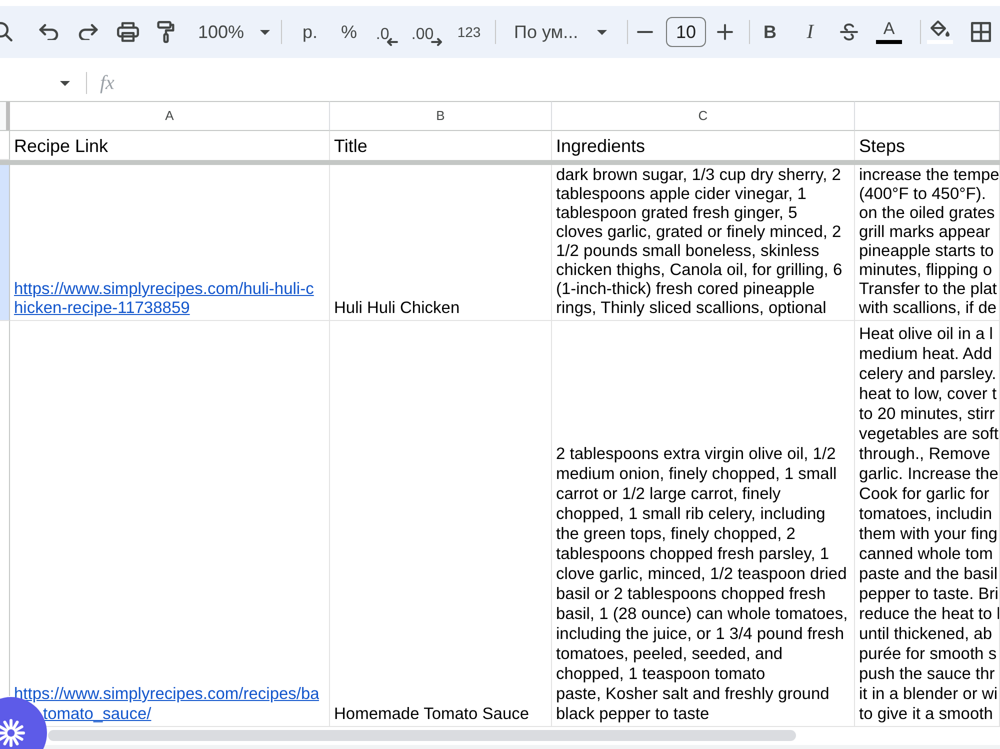  What do you see at coordinates (601, 146) in the screenshot?
I see `column-title: Ingredients` at bounding box center [601, 146].